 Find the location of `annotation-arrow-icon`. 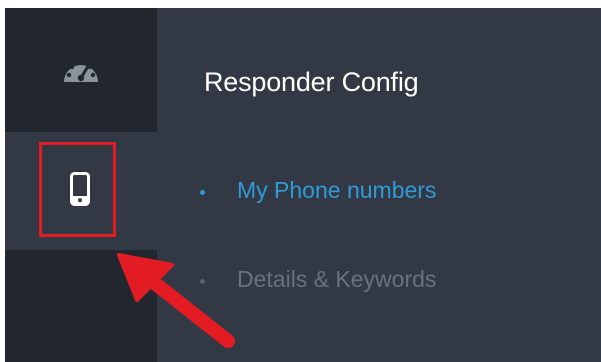

annotation-arrow-icon is located at coordinates (176, 300).